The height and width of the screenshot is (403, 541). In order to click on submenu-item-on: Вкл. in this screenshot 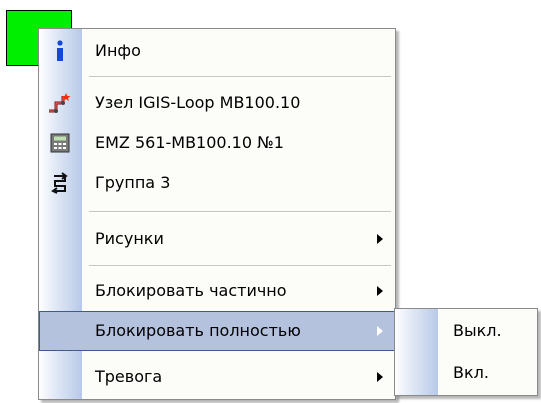, I will do `click(466, 373)`.